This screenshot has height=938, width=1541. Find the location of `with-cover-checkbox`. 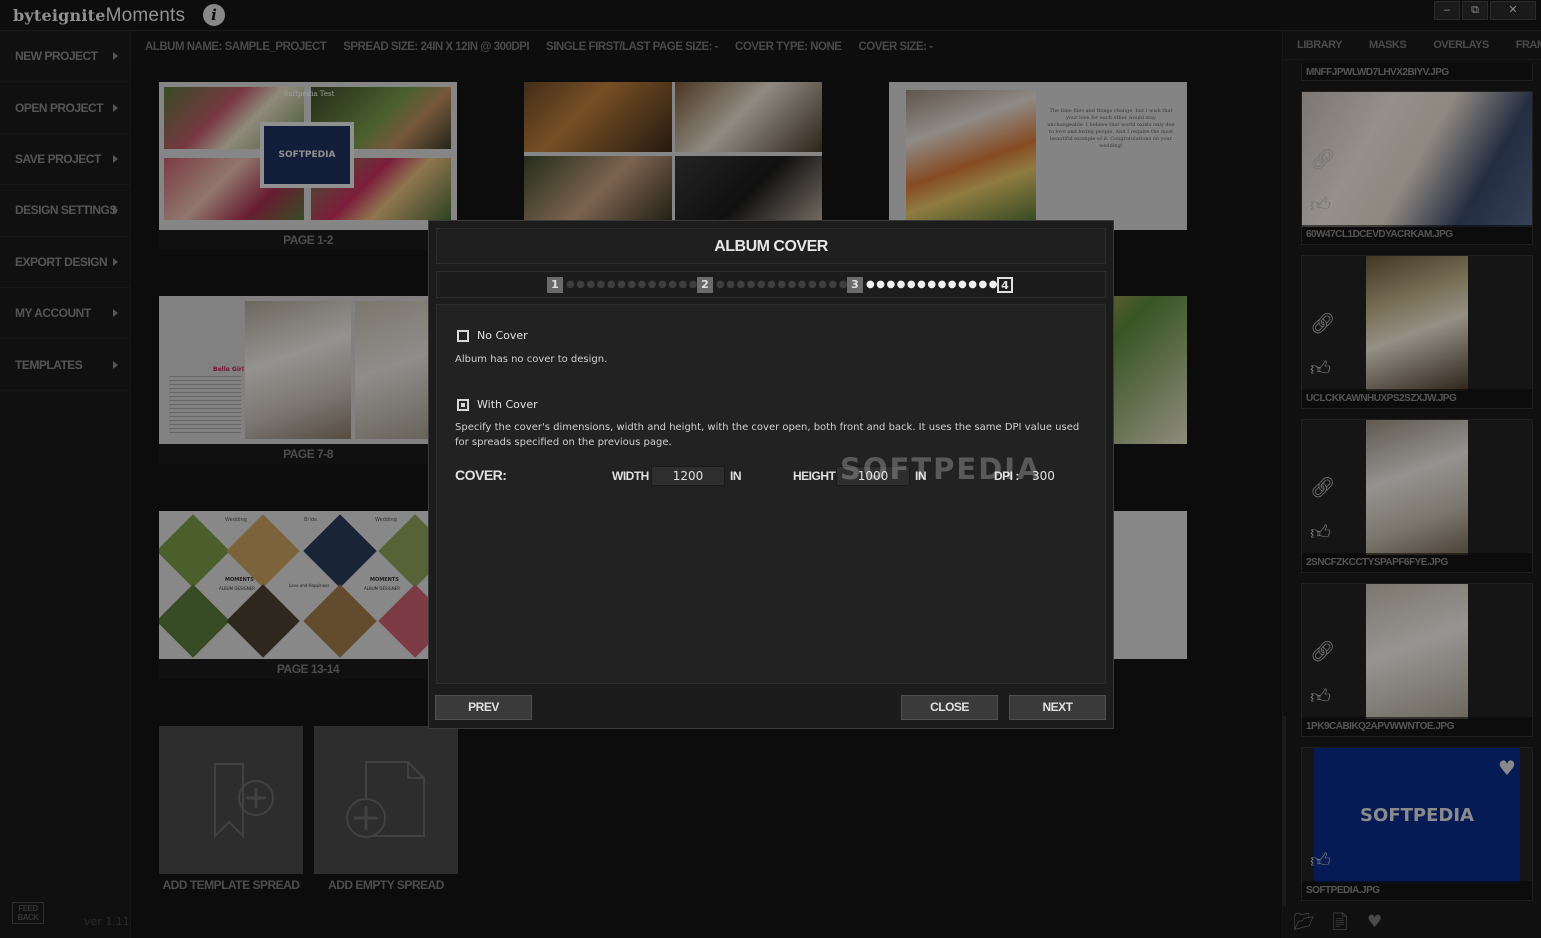

with-cover-checkbox is located at coordinates (463, 405).